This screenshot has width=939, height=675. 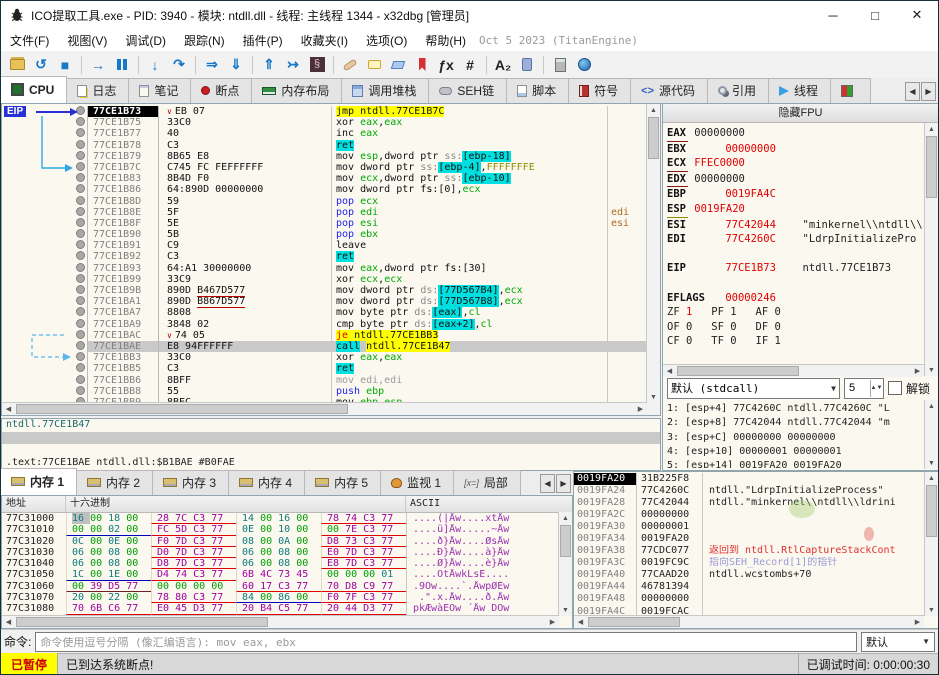 I want to click on disasm-vertical-scrollbar: ▲ ▼, so click(x=653, y=259).